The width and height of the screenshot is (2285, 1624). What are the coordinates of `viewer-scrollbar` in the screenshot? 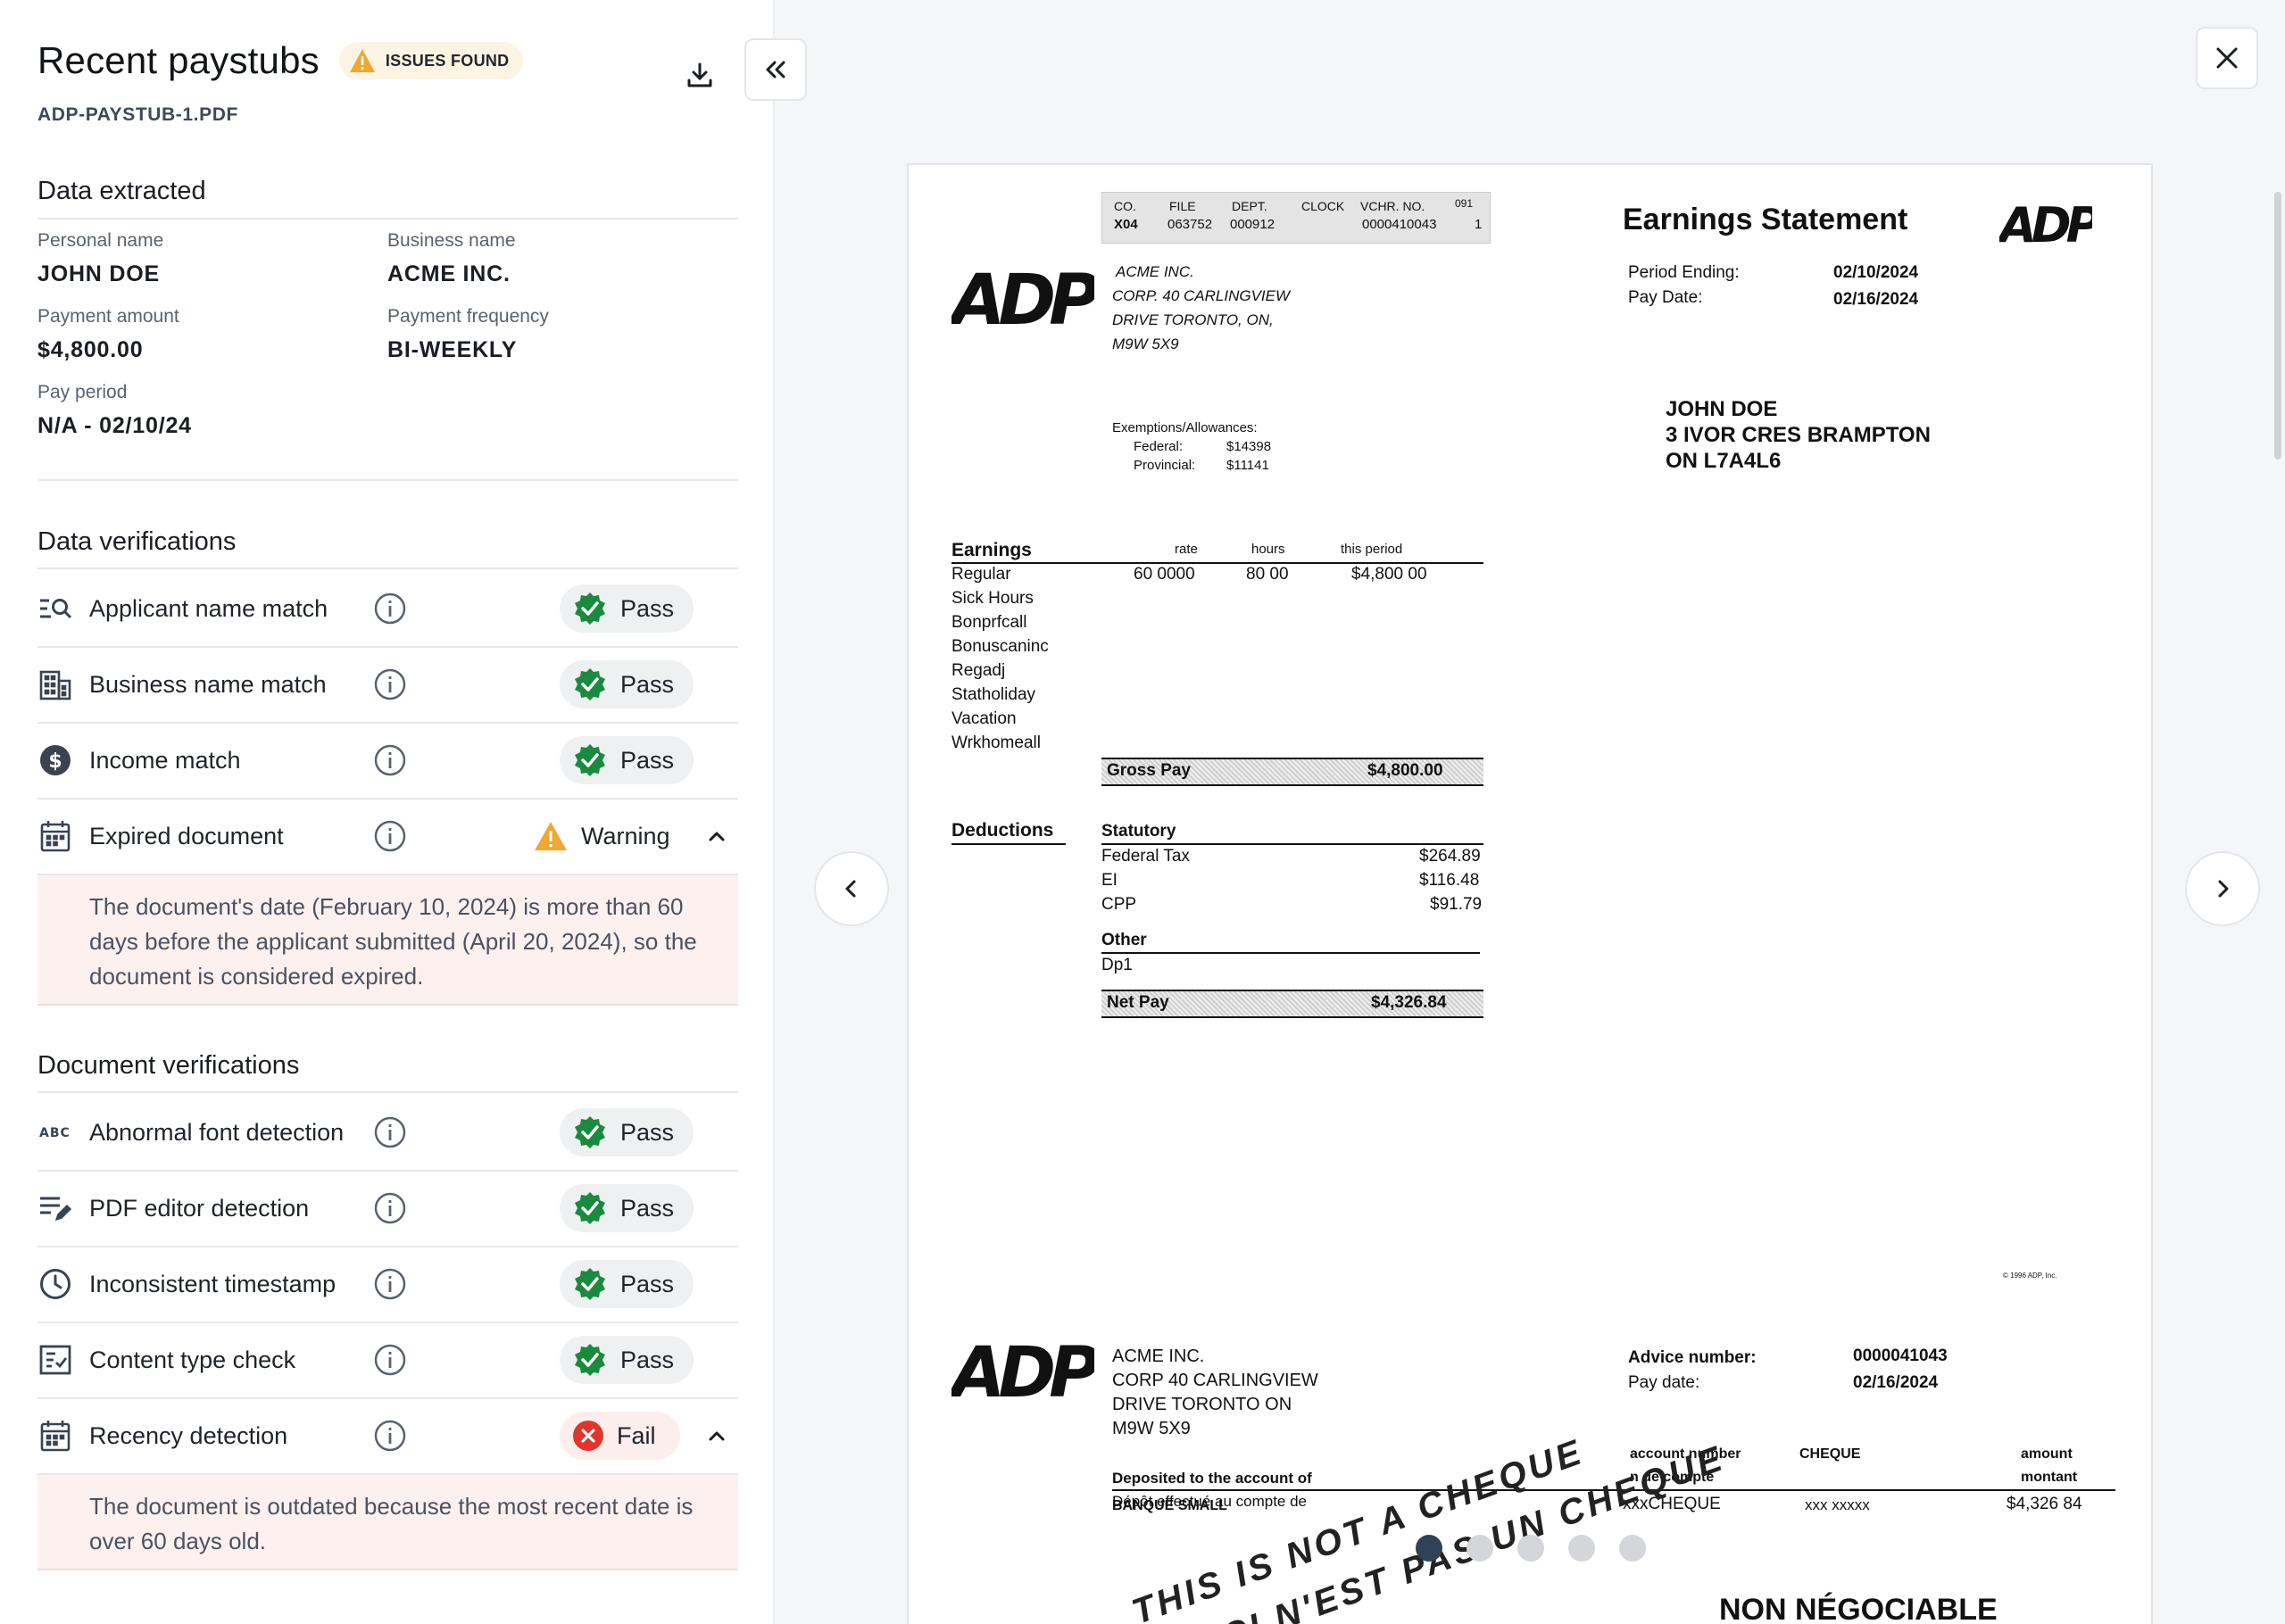 It's located at (2277, 326).